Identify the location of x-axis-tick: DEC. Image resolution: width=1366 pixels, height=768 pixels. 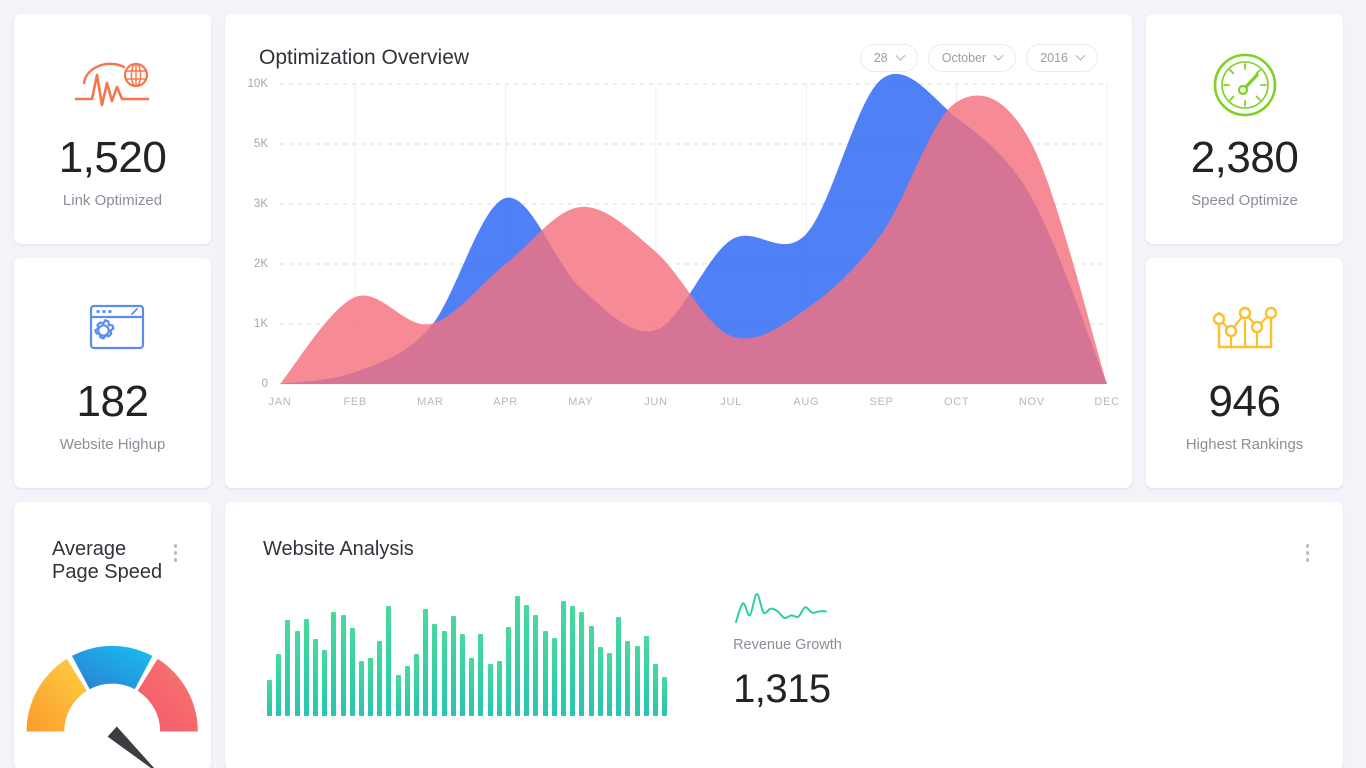
(1107, 402).